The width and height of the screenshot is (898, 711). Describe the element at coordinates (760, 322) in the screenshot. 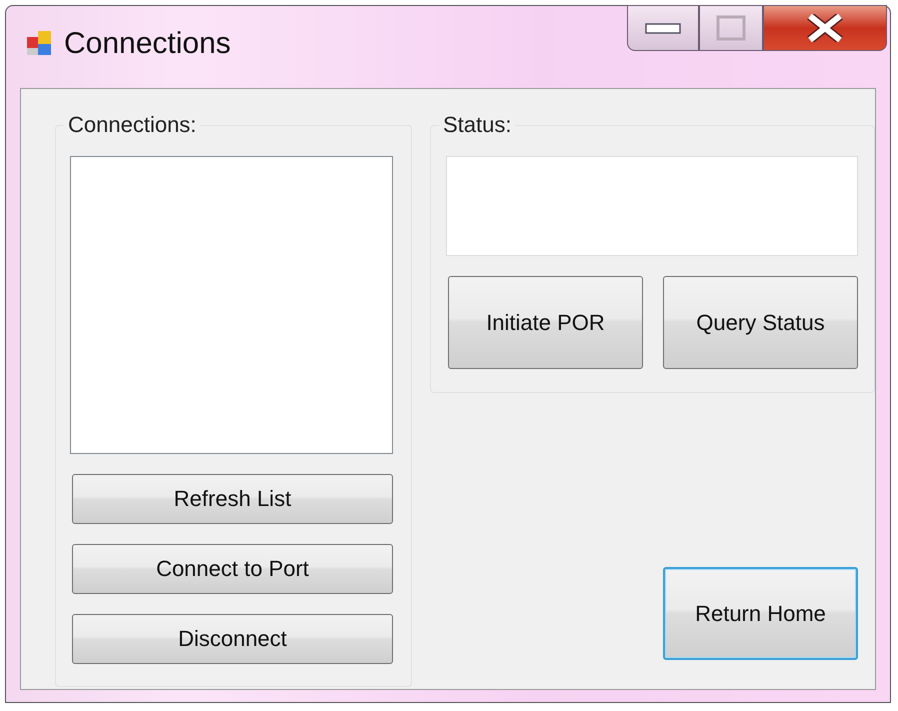

I see `action-button: Query Status` at that location.